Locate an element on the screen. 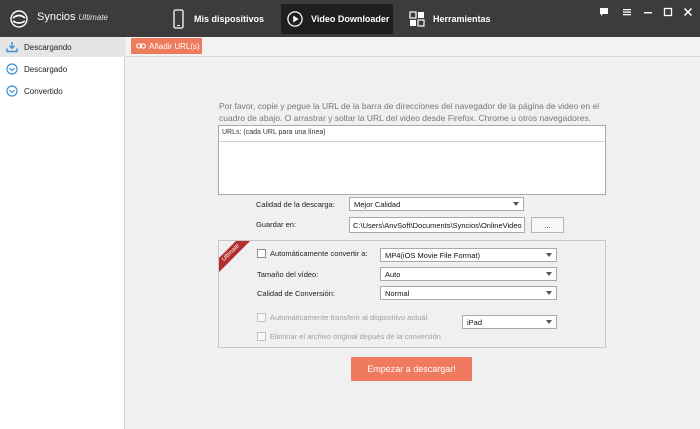  grid-icon is located at coordinates (417, 19).